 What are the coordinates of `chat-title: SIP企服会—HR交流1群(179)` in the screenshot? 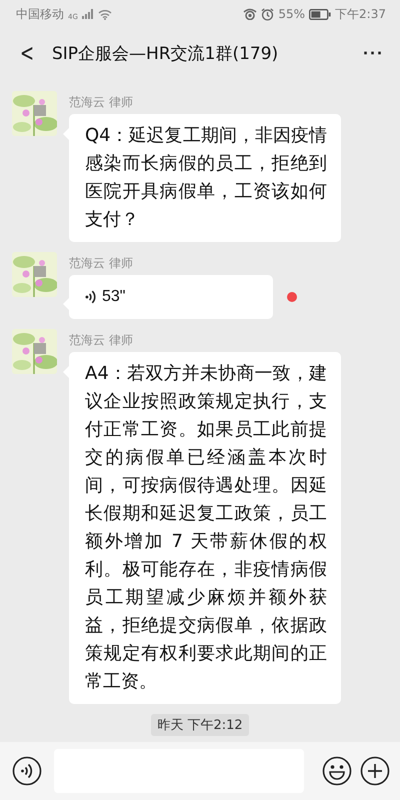 It's located at (166, 53).